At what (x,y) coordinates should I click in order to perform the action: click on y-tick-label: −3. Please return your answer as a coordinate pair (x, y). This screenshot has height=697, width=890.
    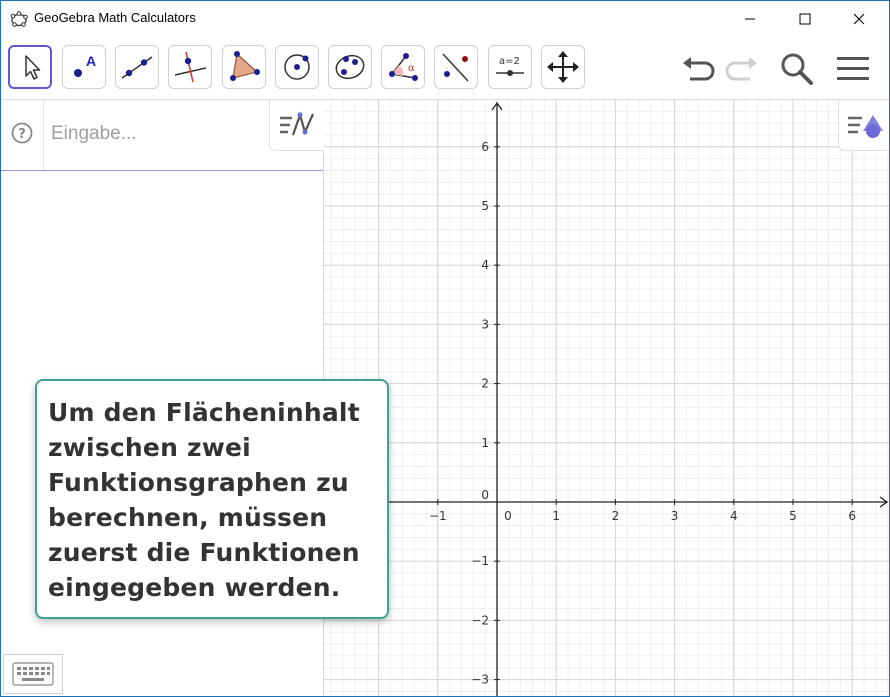
    Looking at the image, I should click on (480, 680).